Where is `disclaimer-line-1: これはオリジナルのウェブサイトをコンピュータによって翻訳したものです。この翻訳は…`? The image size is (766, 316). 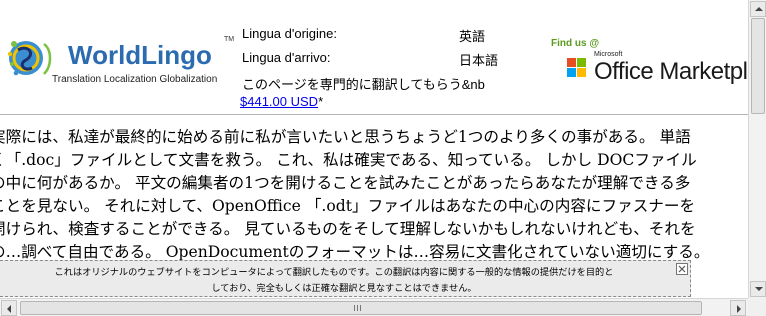 disclaimer-line-1: これはオリジナルのウェブサイトをコンピュータによって翻訳したものです。この翻訳は… is located at coordinates (334, 272).